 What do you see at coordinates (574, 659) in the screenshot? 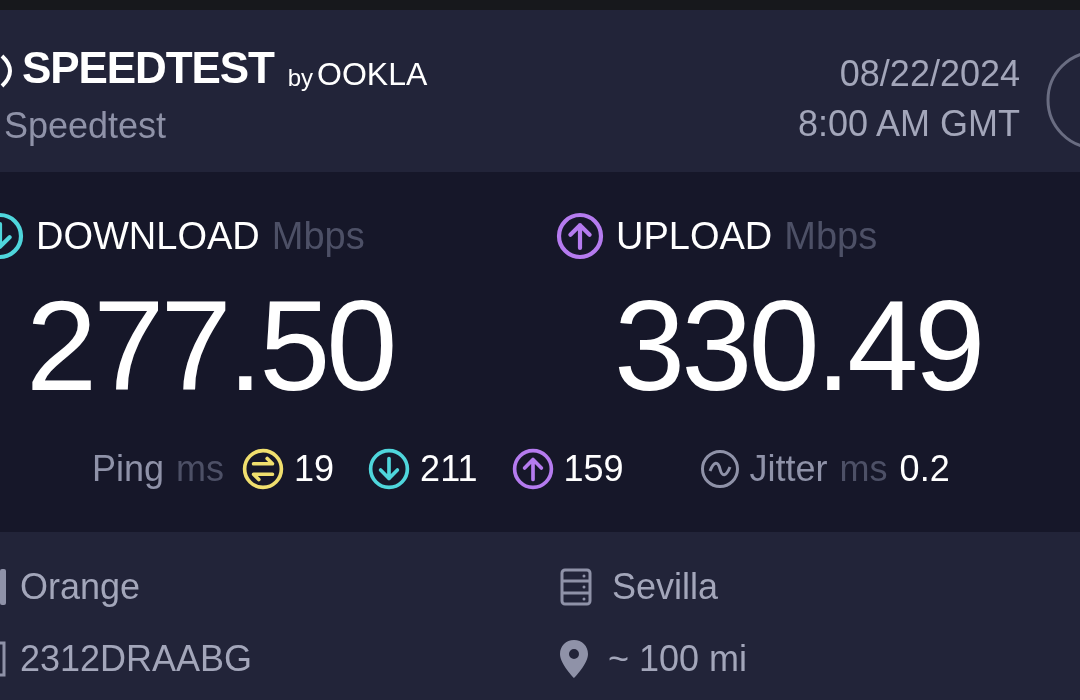
I see `location-pin-icon` at bounding box center [574, 659].